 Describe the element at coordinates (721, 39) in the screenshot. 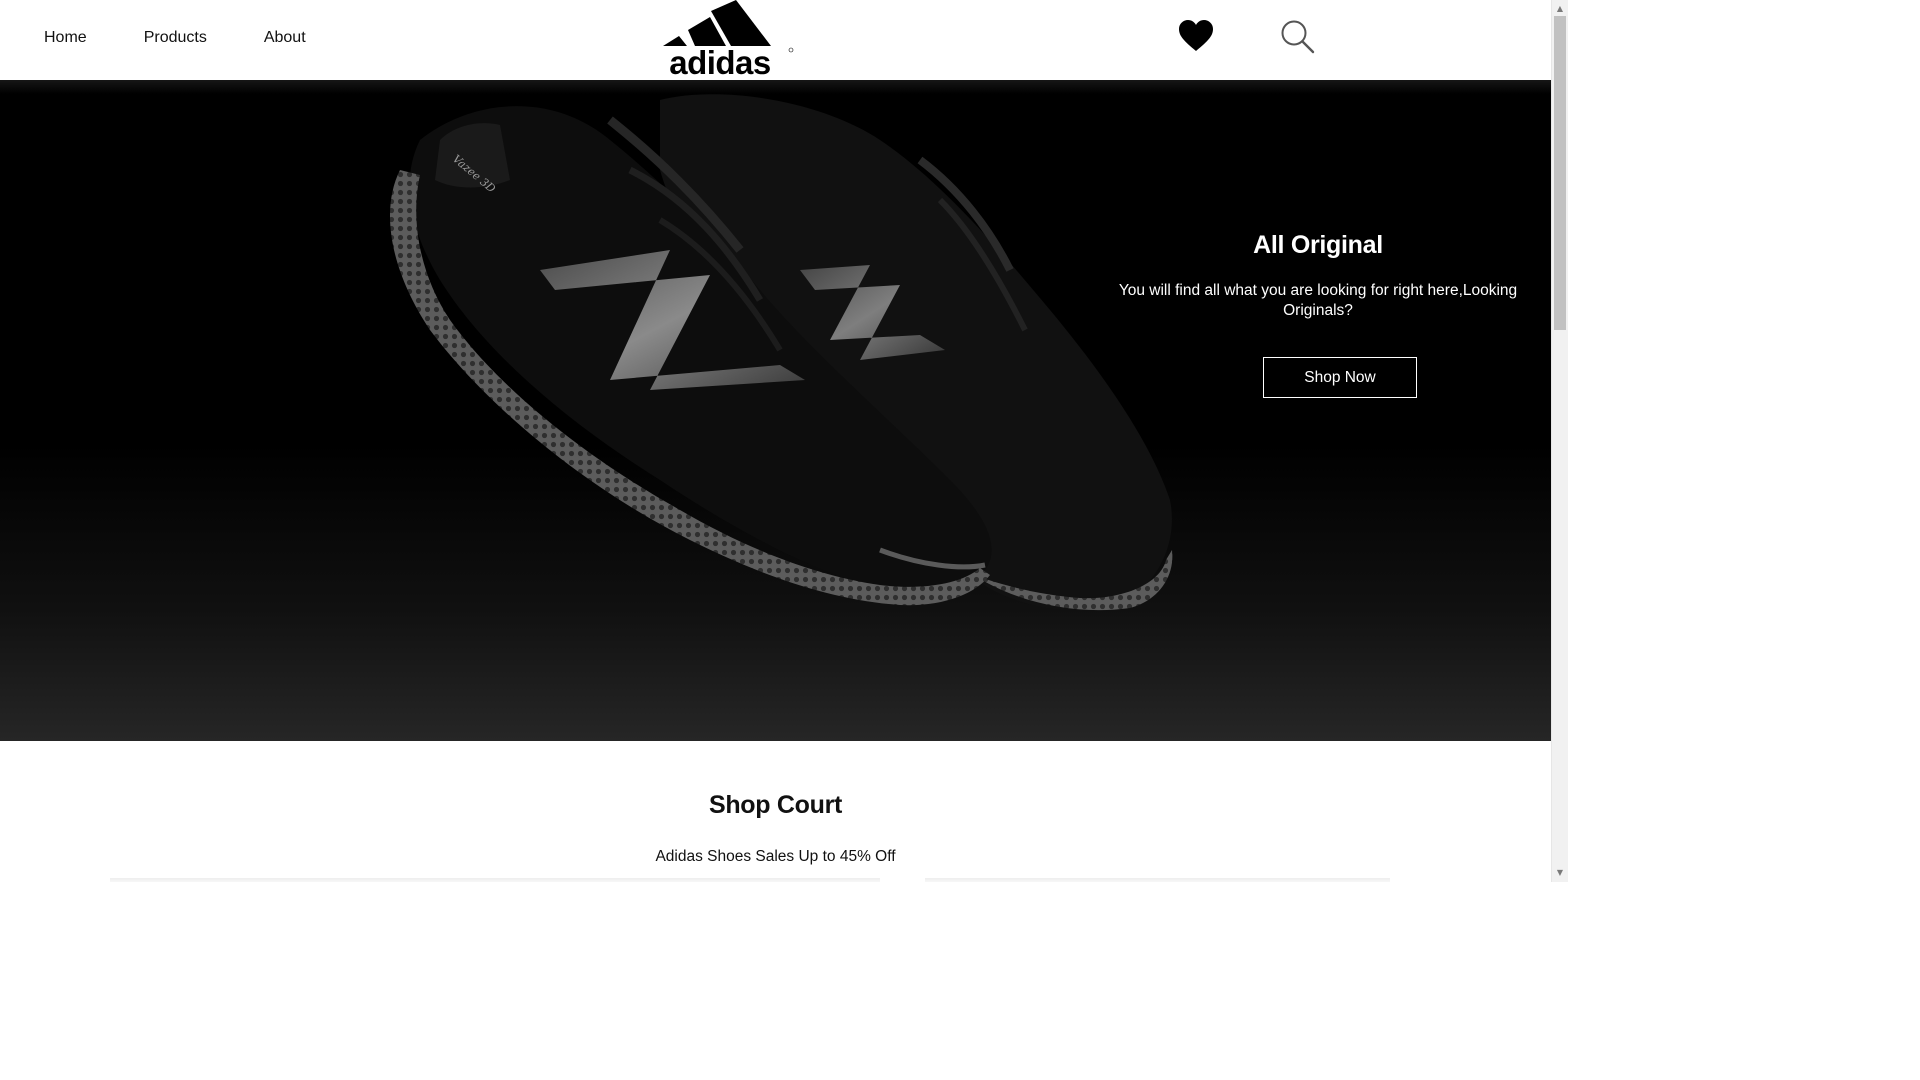

I see `adidas-logo: adidas` at that location.